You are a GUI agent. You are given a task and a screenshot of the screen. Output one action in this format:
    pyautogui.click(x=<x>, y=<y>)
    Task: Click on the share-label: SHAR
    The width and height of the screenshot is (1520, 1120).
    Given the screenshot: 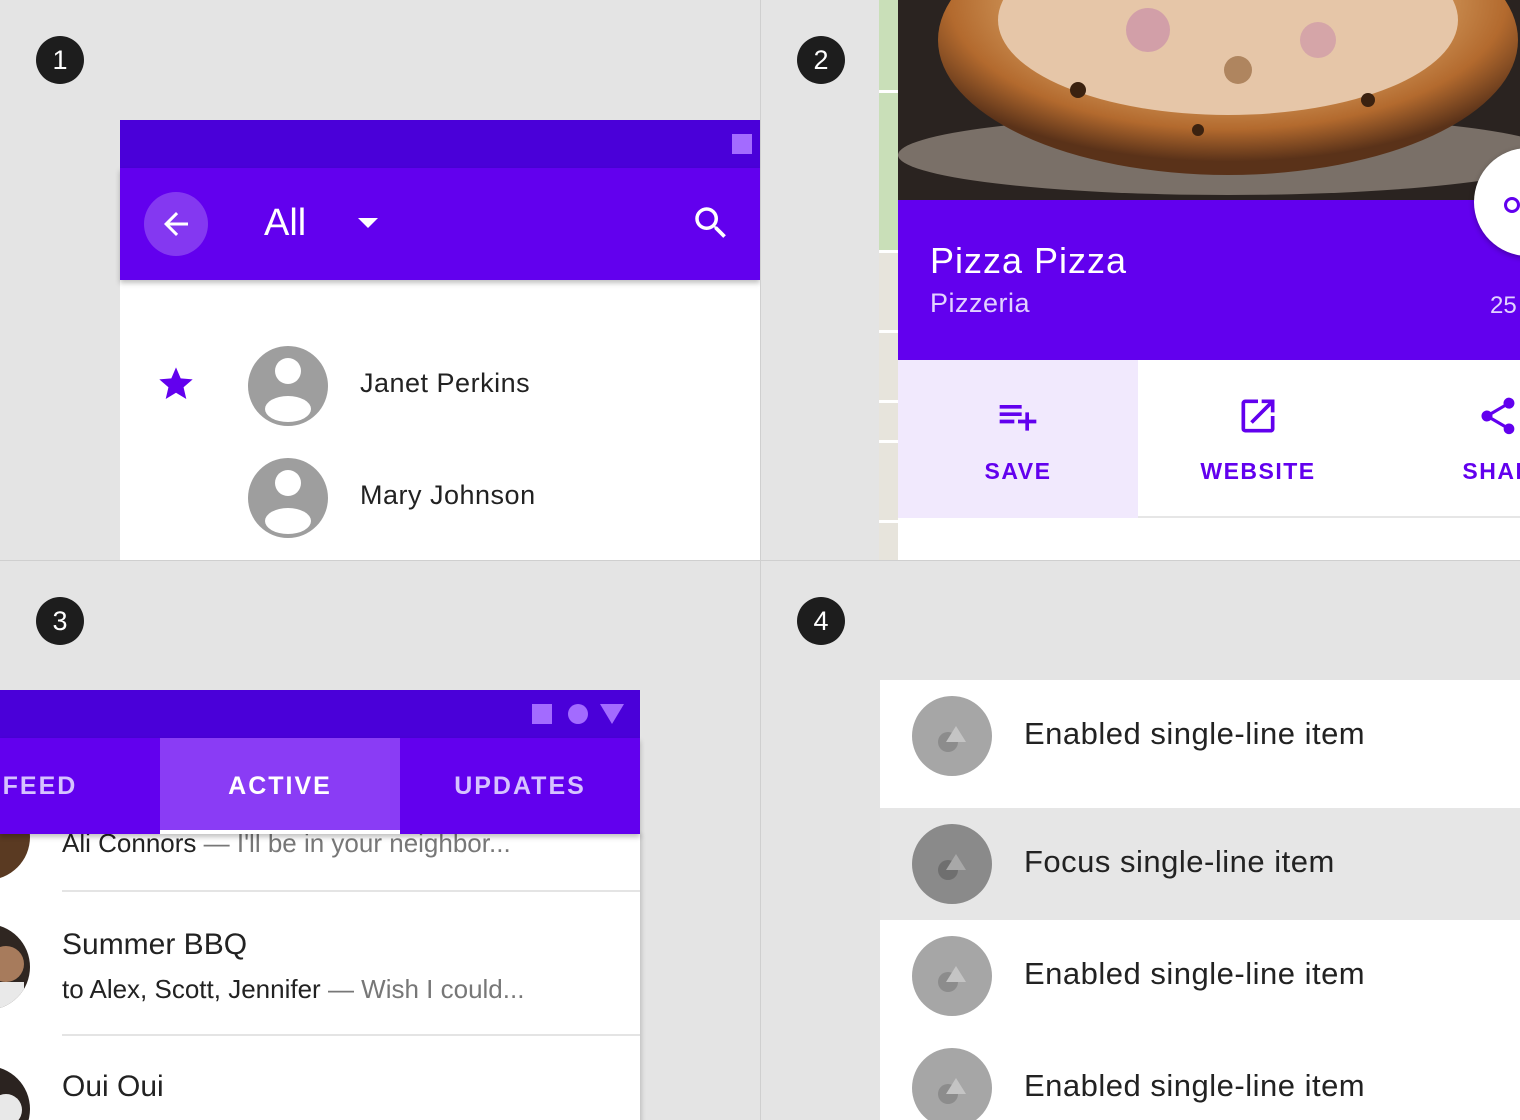 What is the action you would take?
    pyautogui.click(x=1491, y=471)
    